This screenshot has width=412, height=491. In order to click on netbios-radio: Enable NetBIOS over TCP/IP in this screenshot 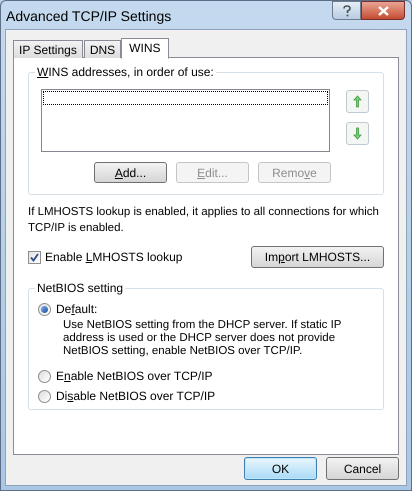, I will do `click(125, 376)`.